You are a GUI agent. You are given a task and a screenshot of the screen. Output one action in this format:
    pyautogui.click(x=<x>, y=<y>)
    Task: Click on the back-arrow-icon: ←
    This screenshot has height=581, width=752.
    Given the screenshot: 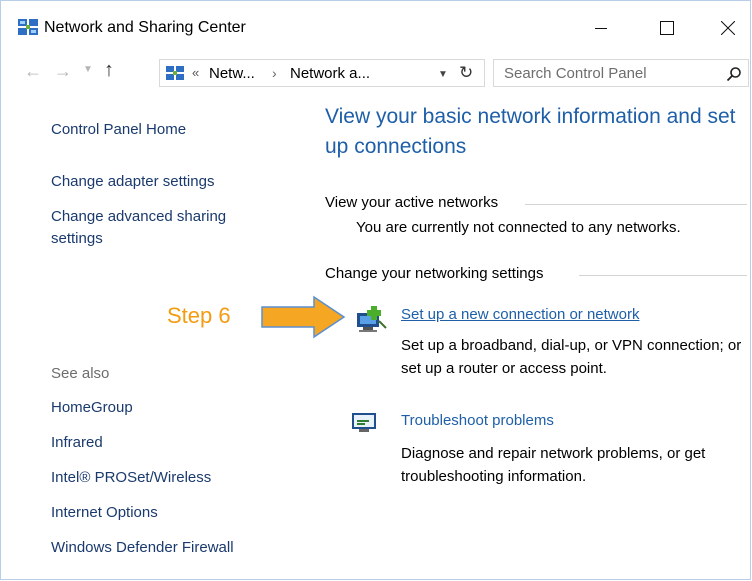 What is the action you would take?
    pyautogui.click(x=33, y=71)
    